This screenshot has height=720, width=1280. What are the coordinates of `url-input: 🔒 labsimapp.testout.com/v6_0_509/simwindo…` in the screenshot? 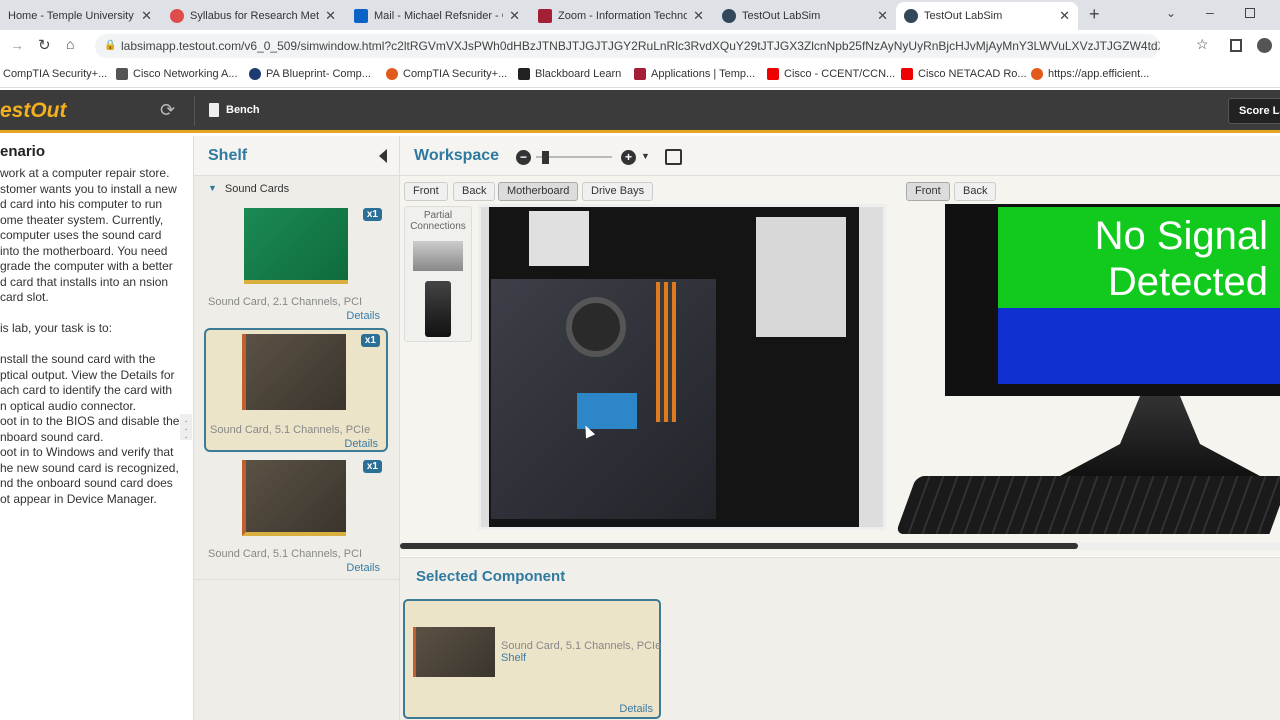 It's located at (627, 46).